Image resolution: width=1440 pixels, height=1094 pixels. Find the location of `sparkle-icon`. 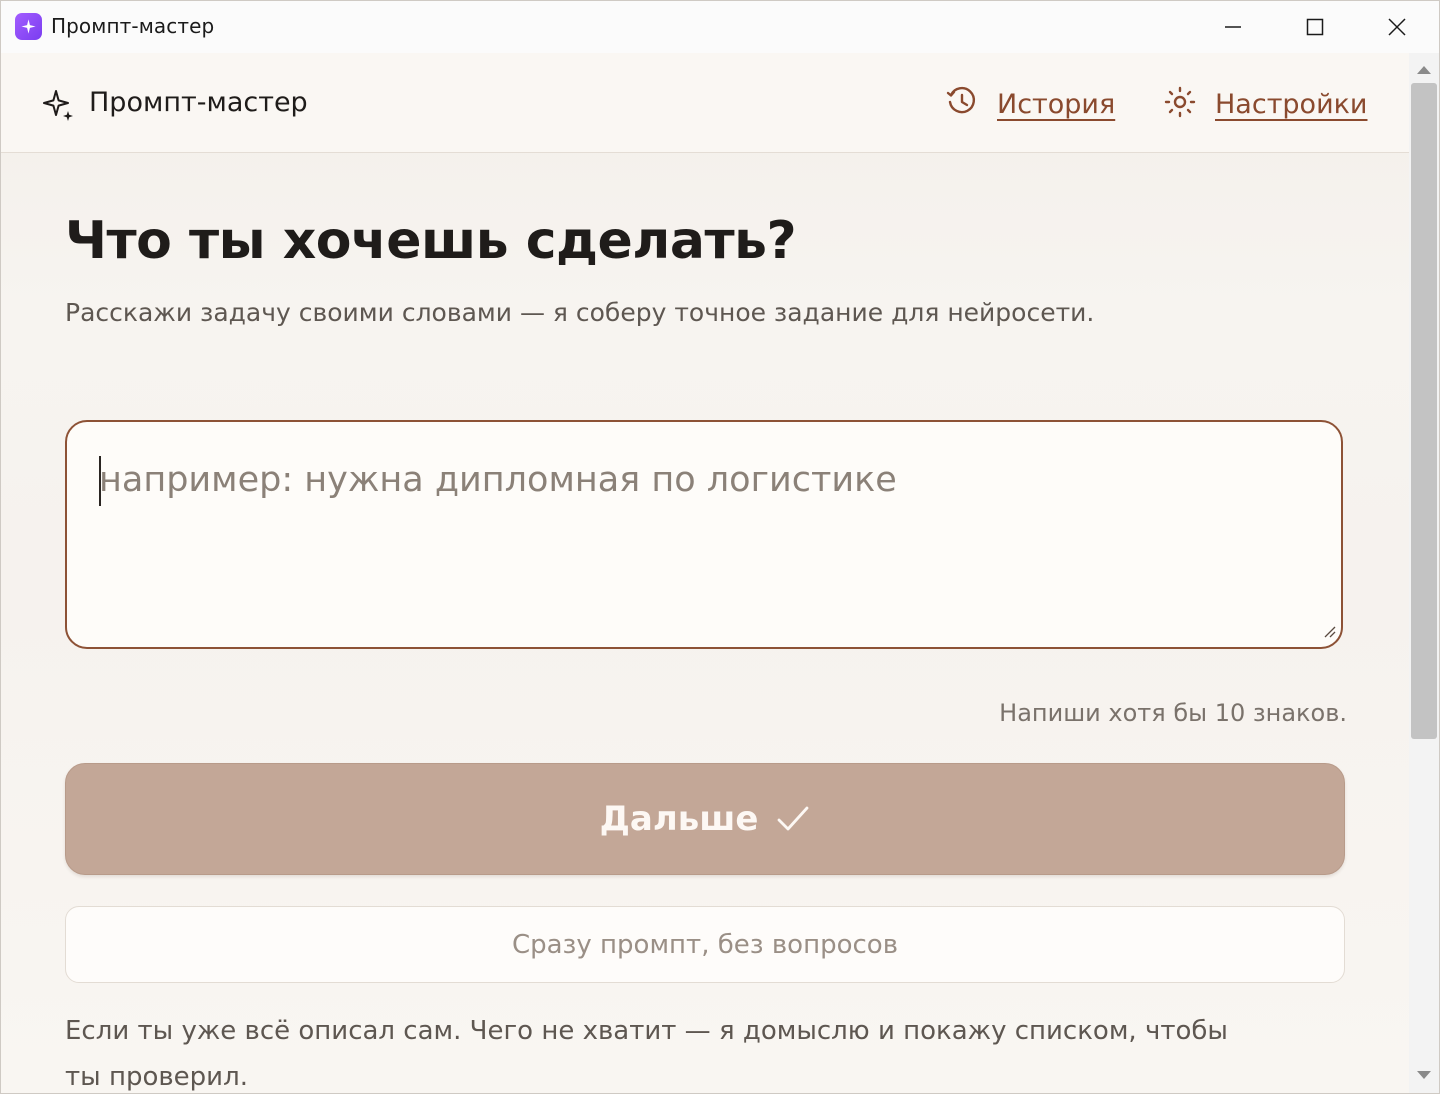

sparkle-icon is located at coordinates (59, 106).